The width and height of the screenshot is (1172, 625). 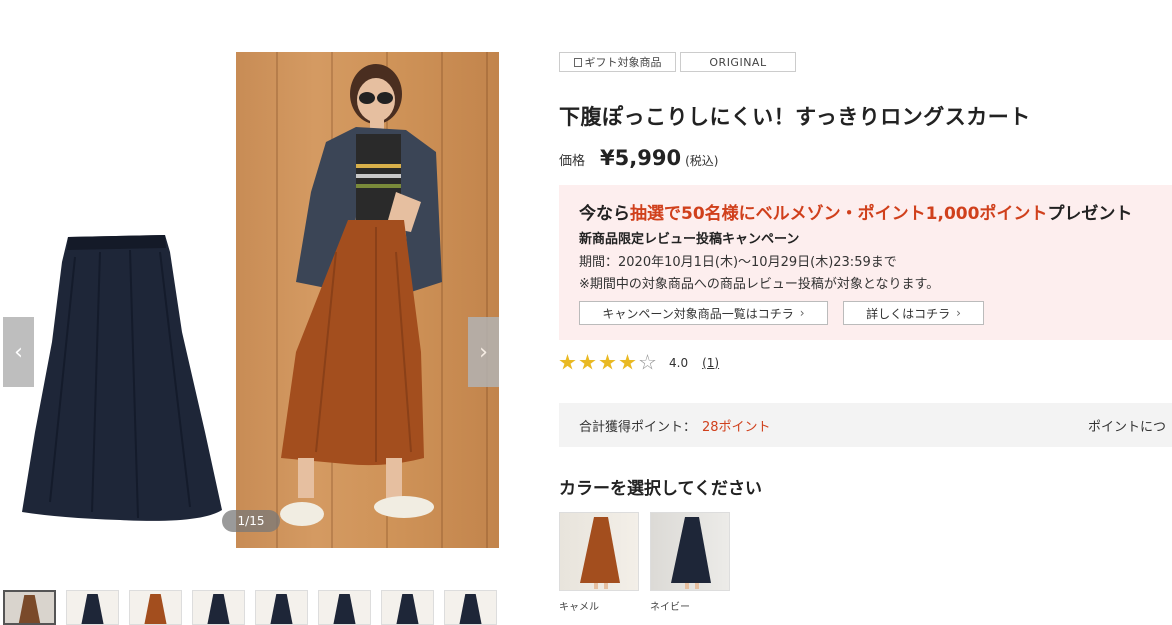 I want to click on campaign-buttons: キャンペーン対象商品一覧はコチラ › 詳しくはコチラ ›, so click(x=875, y=313).